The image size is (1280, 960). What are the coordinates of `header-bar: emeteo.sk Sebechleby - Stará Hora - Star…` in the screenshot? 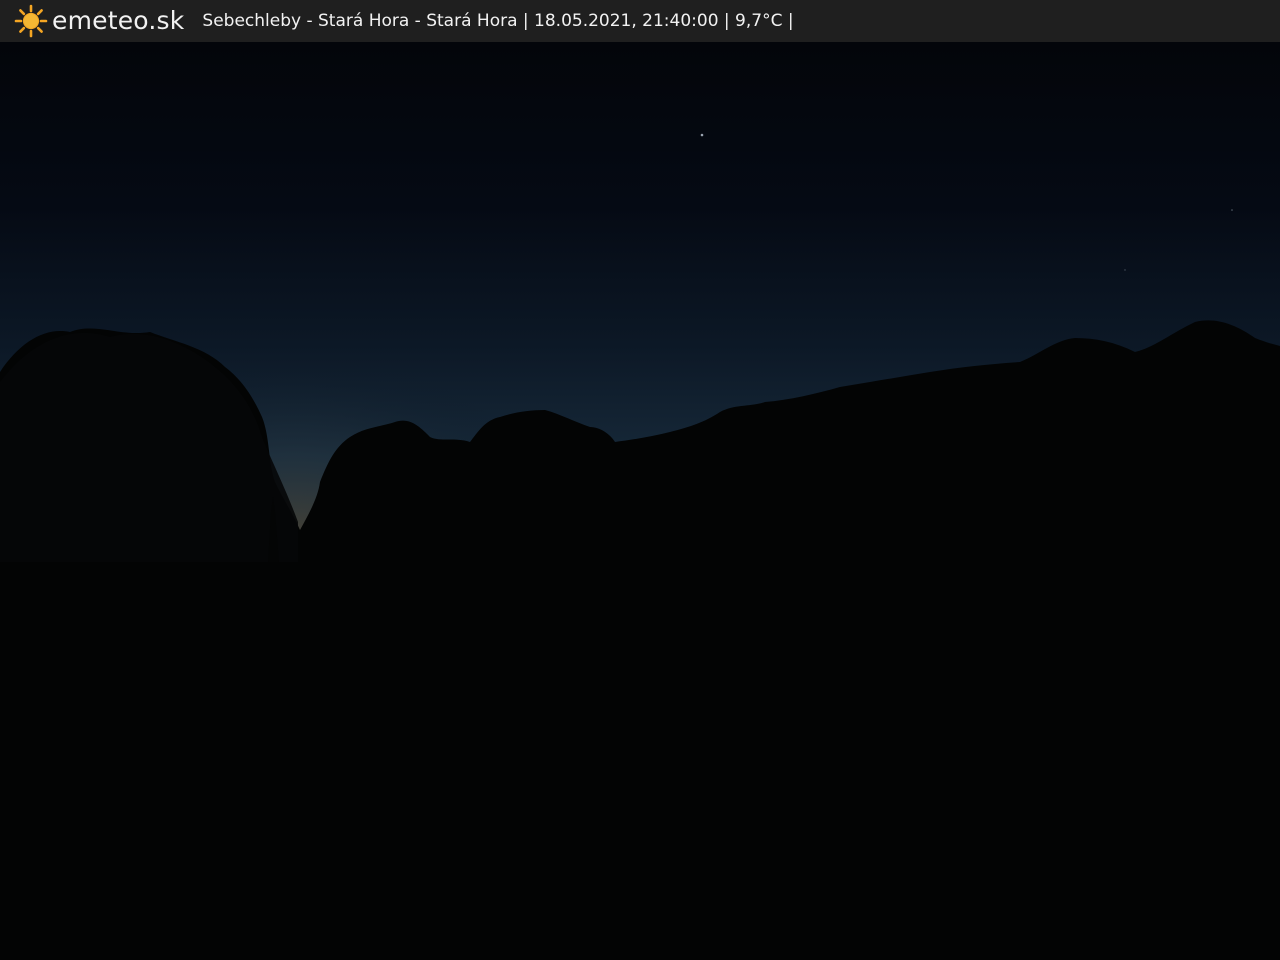 It's located at (640, 21).